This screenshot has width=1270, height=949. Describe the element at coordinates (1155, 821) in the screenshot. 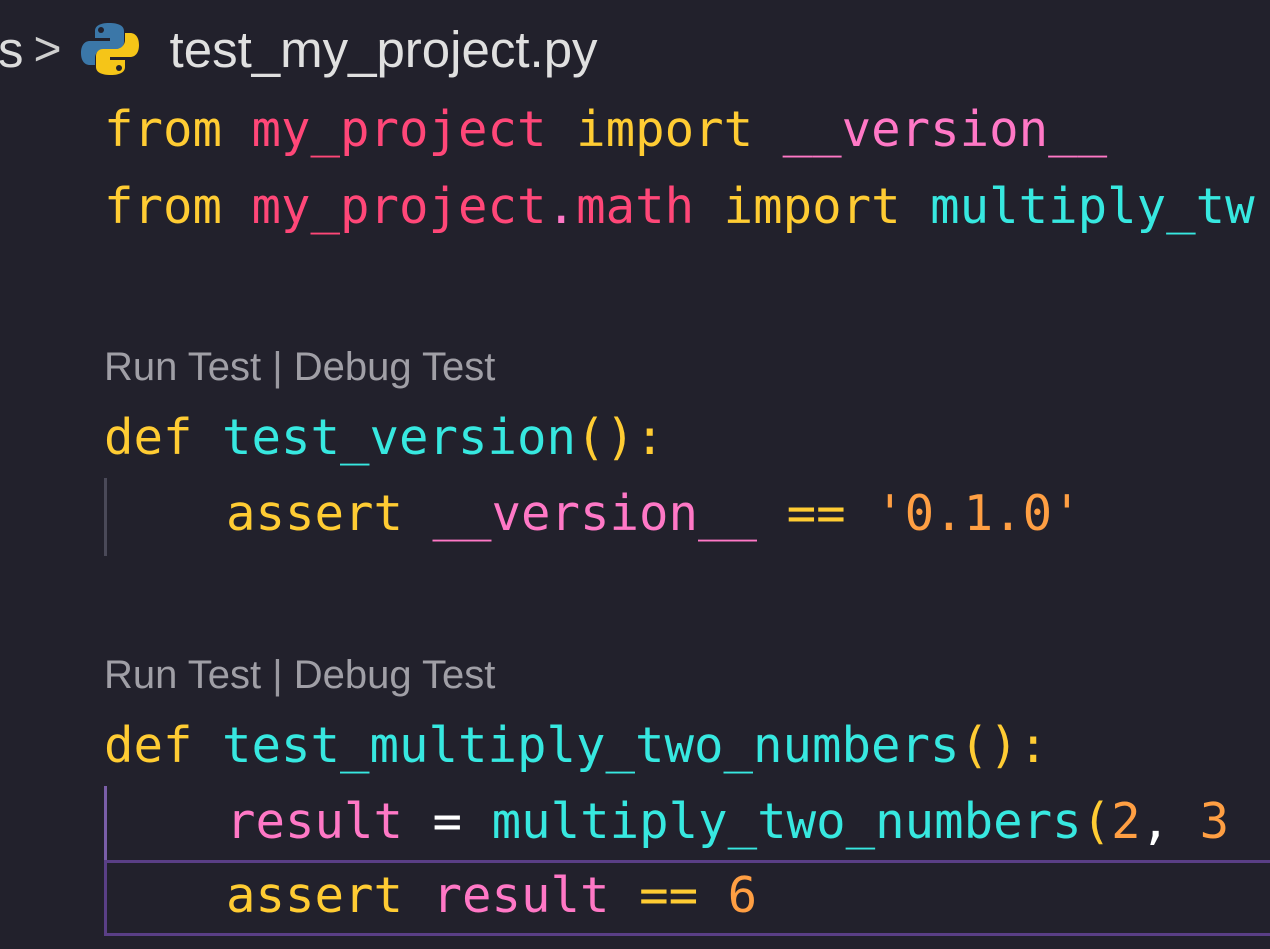

I see `comma: ,` at that location.